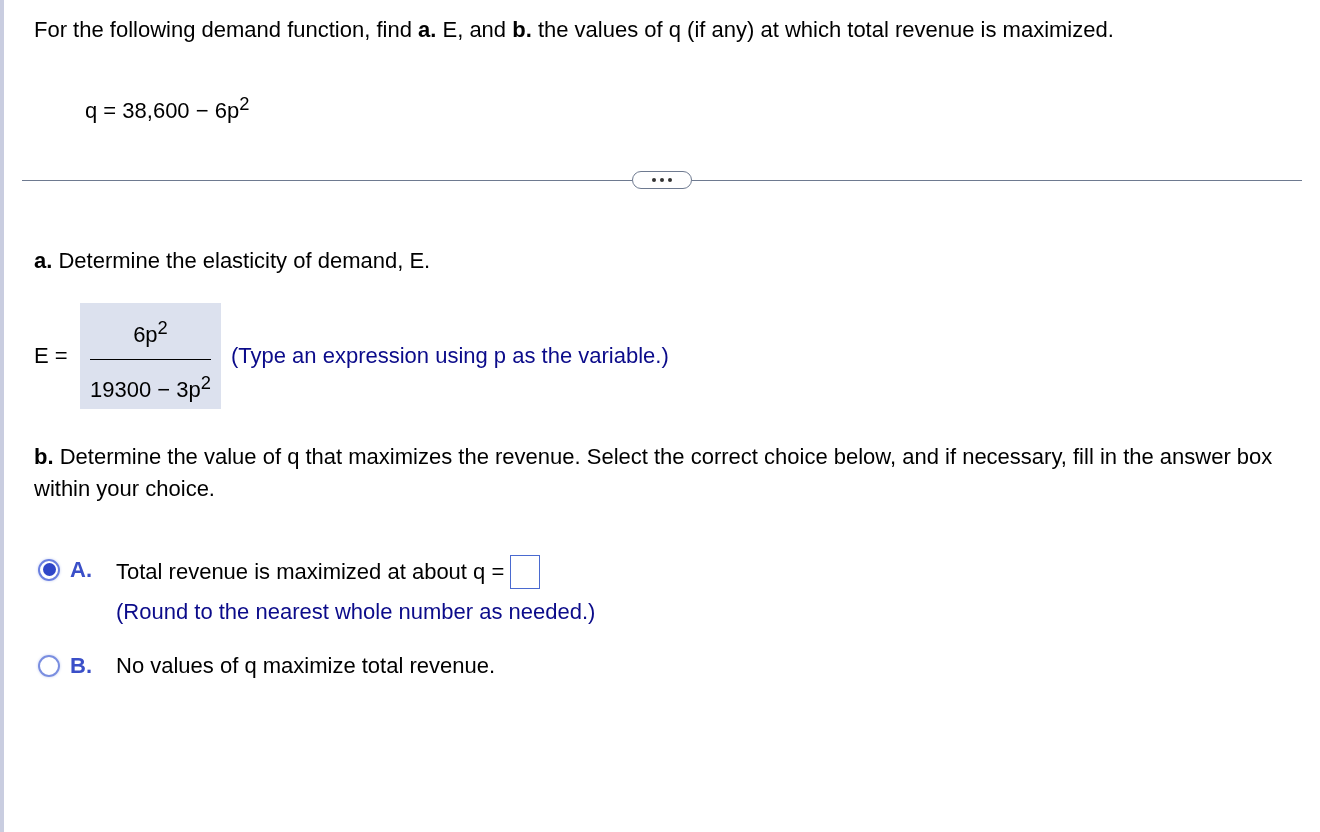  What do you see at coordinates (306, 666) in the screenshot?
I see `choice-text: No values of q maximize total revenue.` at bounding box center [306, 666].